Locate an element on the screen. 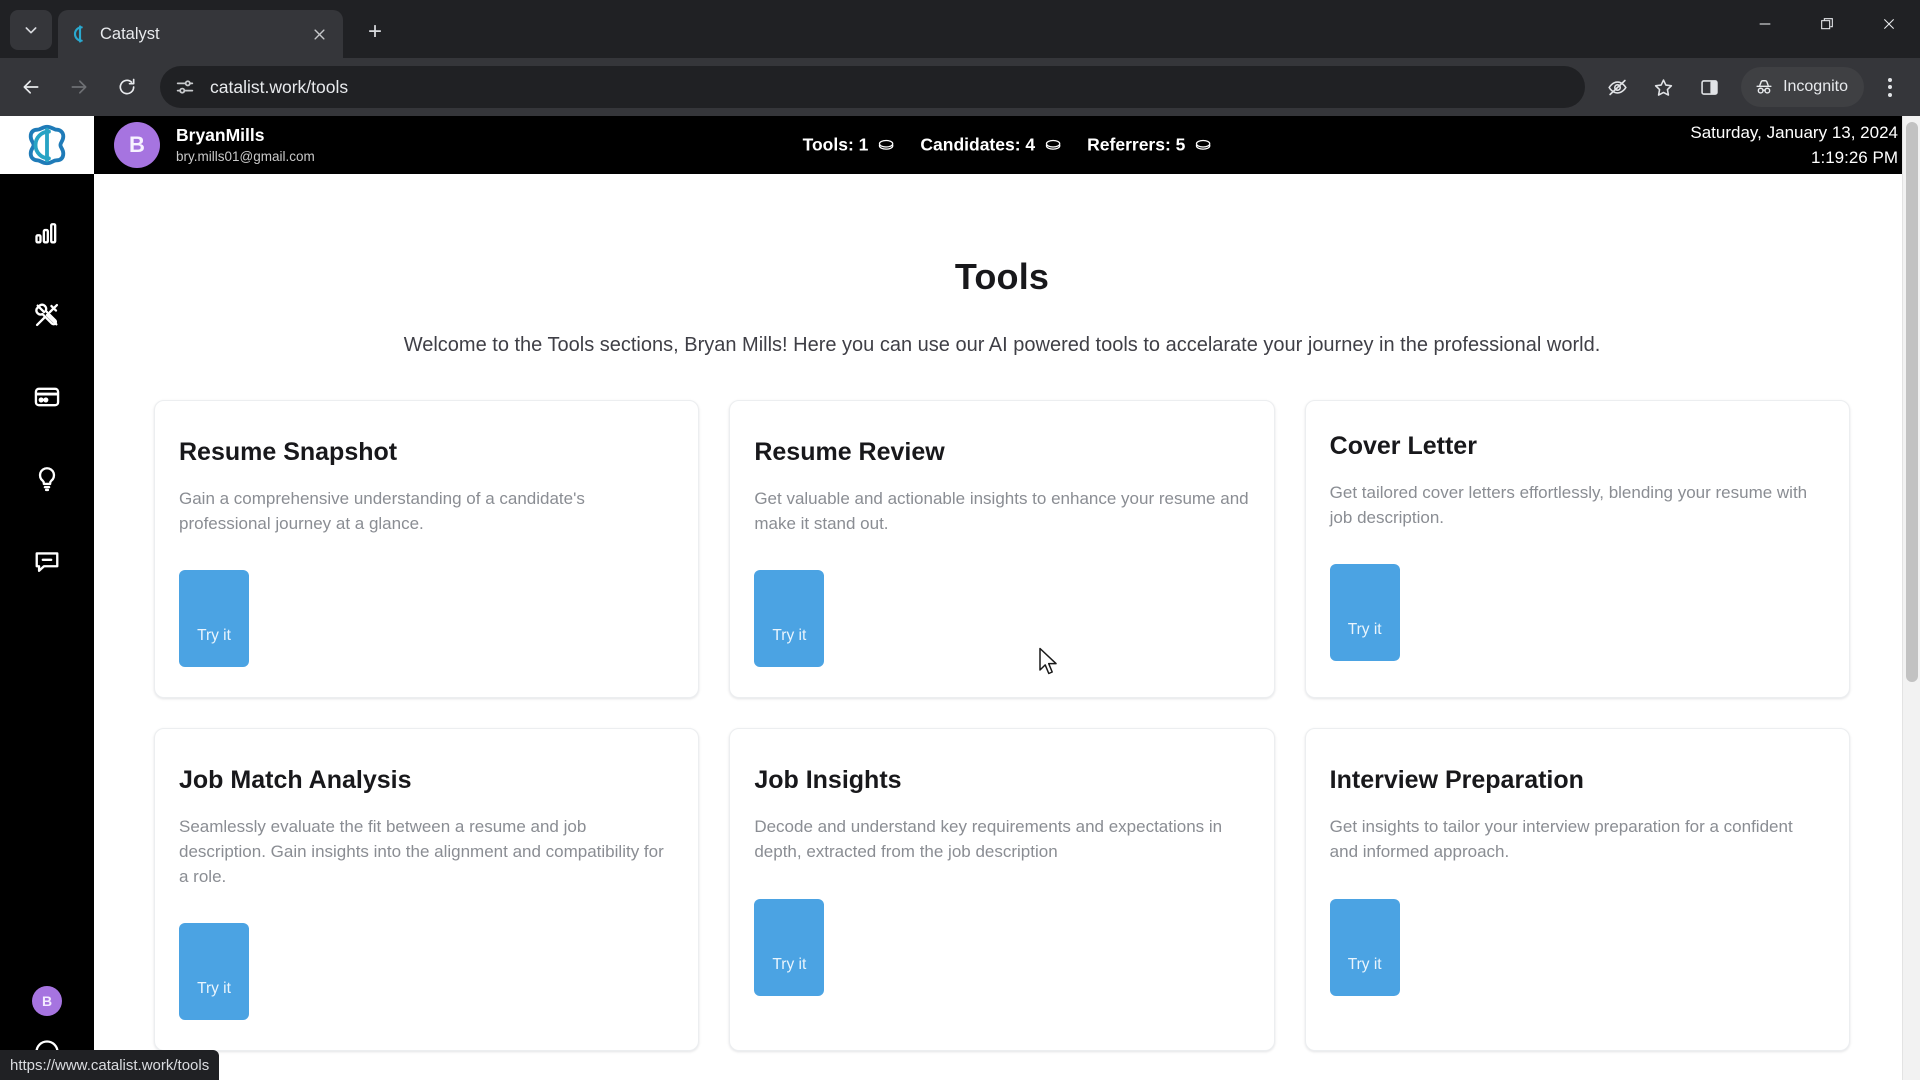 Image resolution: width=1920 pixels, height=1080 pixels. credit-card-icon is located at coordinates (47, 397).